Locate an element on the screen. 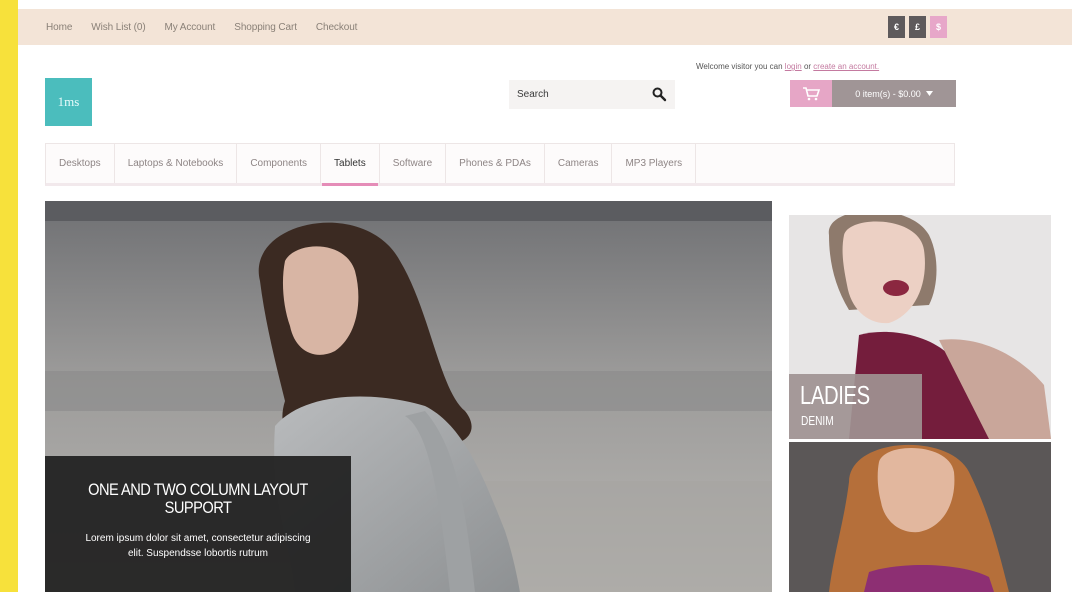  ladies-banner-title: LADIES is located at coordinates (835, 395).